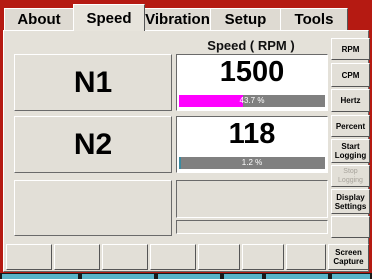 The width and height of the screenshot is (372, 279). Describe the element at coordinates (350, 100) in the screenshot. I see `hertz-button: Hertz` at that location.